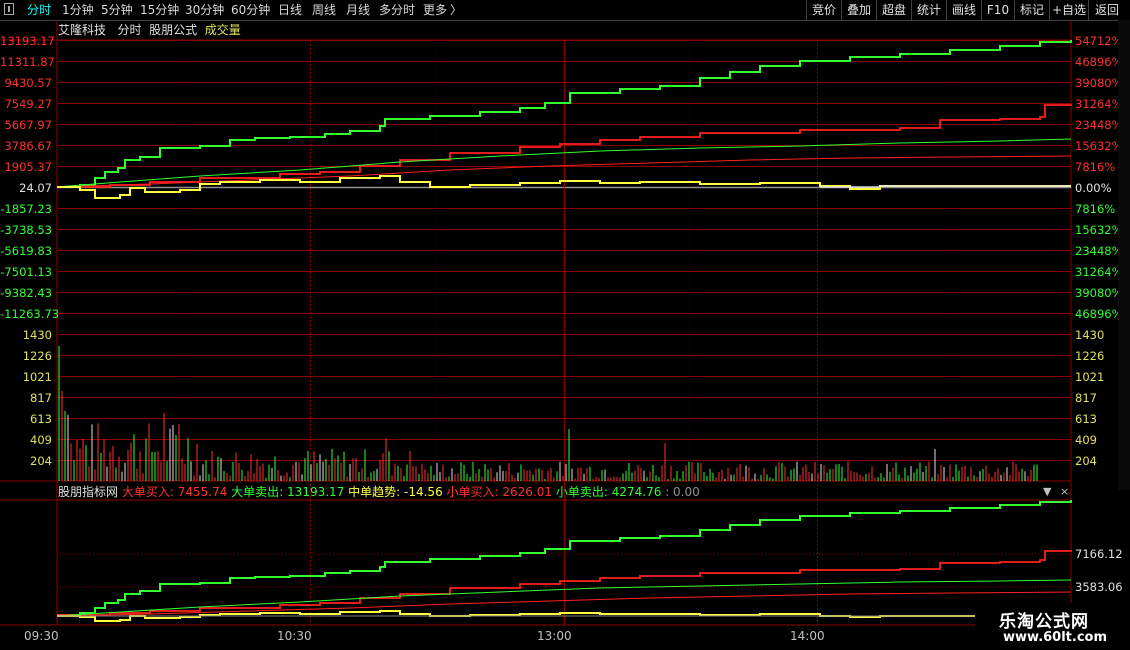 The height and width of the screenshot is (650, 1130). What do you see at coordinates (255, 492) in the screenshot?
I see `big-sell-label: 大单卖出` at bounding box center [255, 492].